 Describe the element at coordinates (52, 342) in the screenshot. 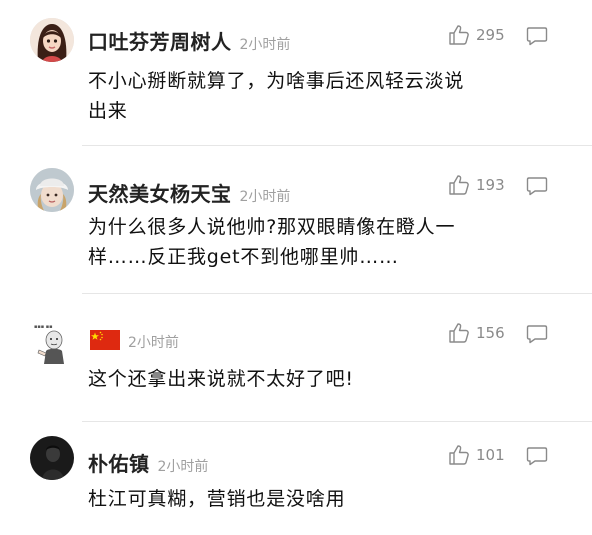

I see `avatar-meme-figure-icon: ▪▪▪ ▪▪` at that location.